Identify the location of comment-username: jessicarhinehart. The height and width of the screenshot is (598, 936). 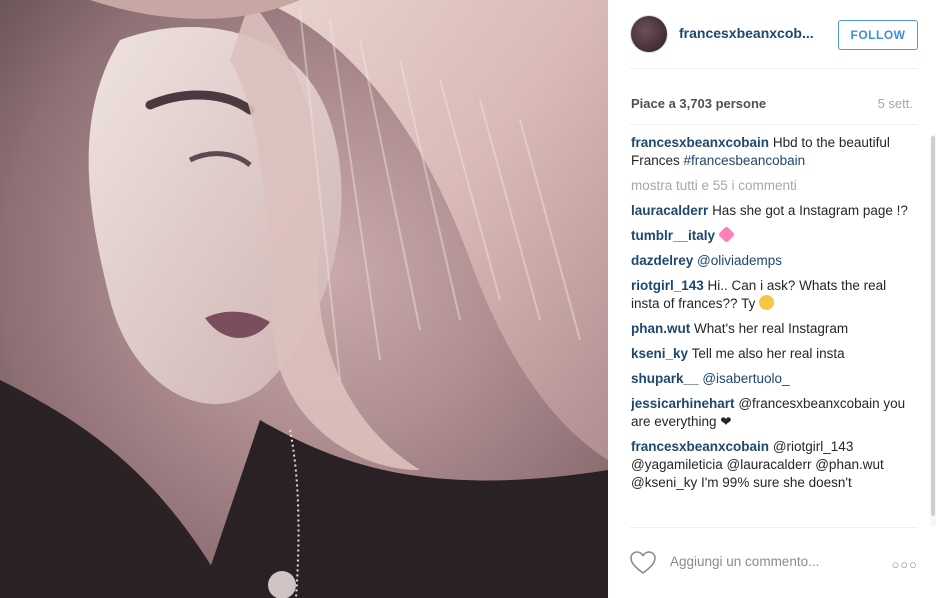
(683, 403).